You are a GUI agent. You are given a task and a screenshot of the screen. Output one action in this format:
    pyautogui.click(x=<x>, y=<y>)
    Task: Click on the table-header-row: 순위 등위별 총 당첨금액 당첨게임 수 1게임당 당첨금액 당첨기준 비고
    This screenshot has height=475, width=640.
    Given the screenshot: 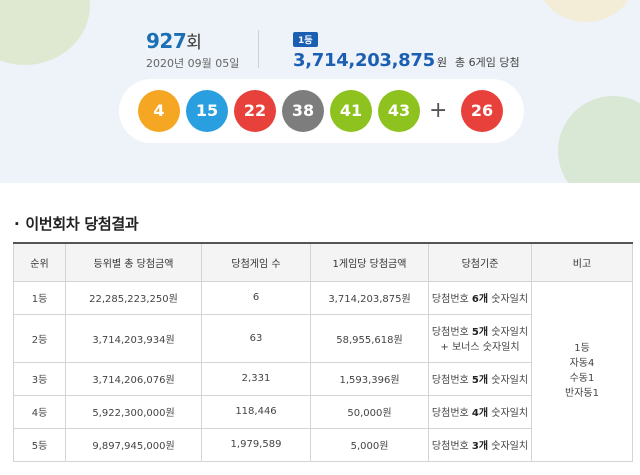 What is the action you would take?
    pyautogui.click(x=323, y=262)
    